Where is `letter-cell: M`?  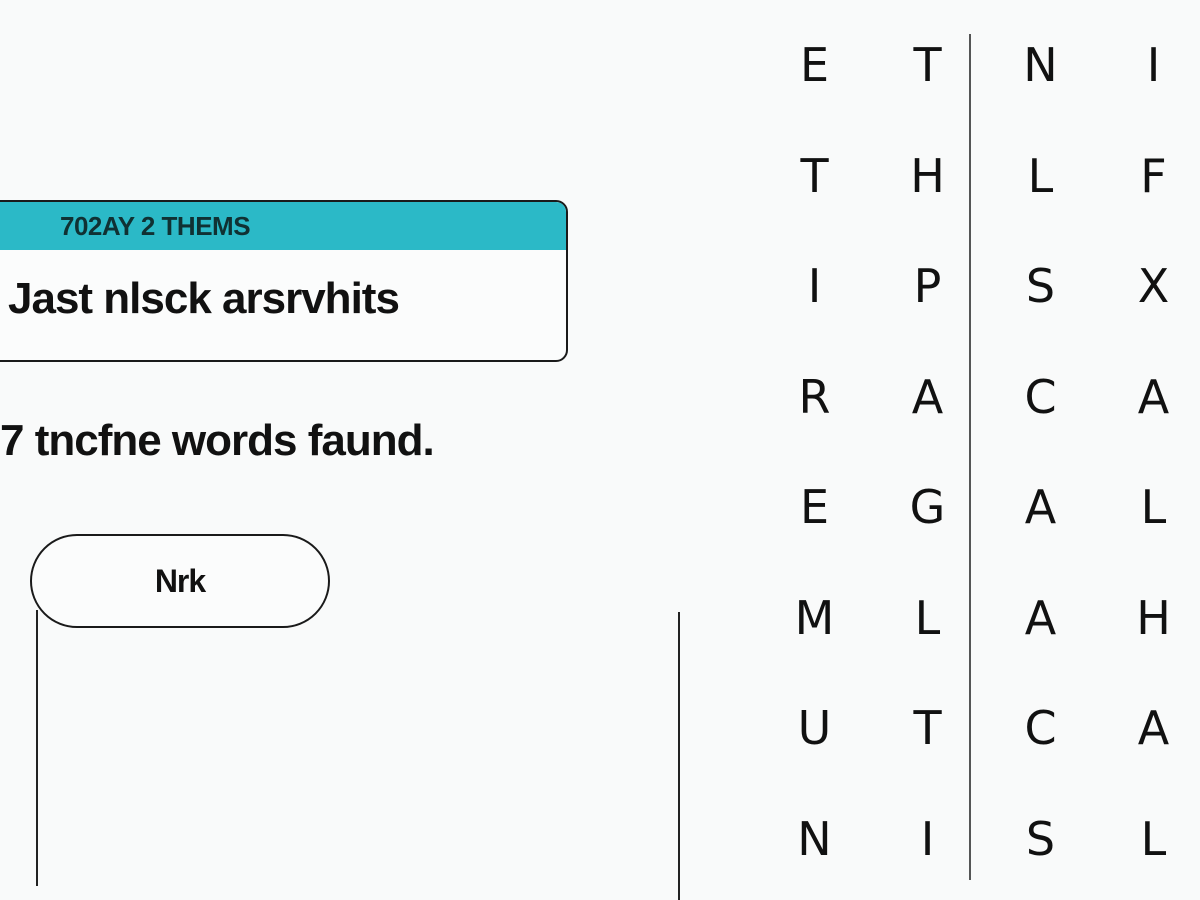 letter-cell: M is located at coordinates (814, 618).